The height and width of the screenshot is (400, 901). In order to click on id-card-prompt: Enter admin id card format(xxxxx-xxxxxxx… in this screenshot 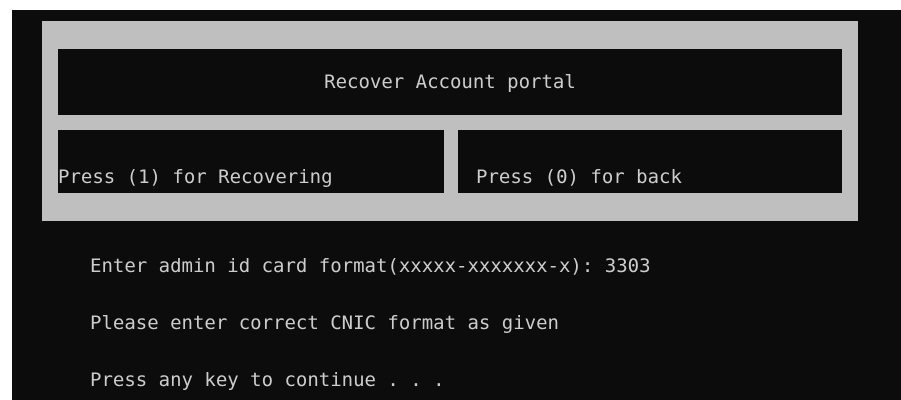, I will do `click(370, 266)`.